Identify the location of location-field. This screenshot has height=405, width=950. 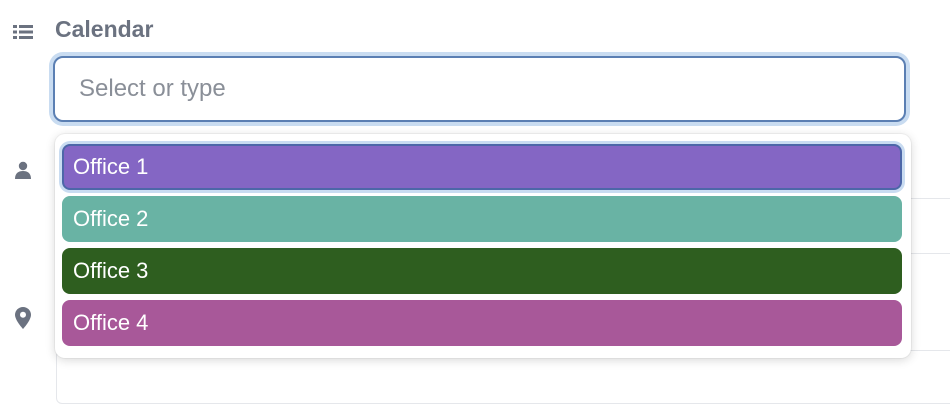
(503, 377).